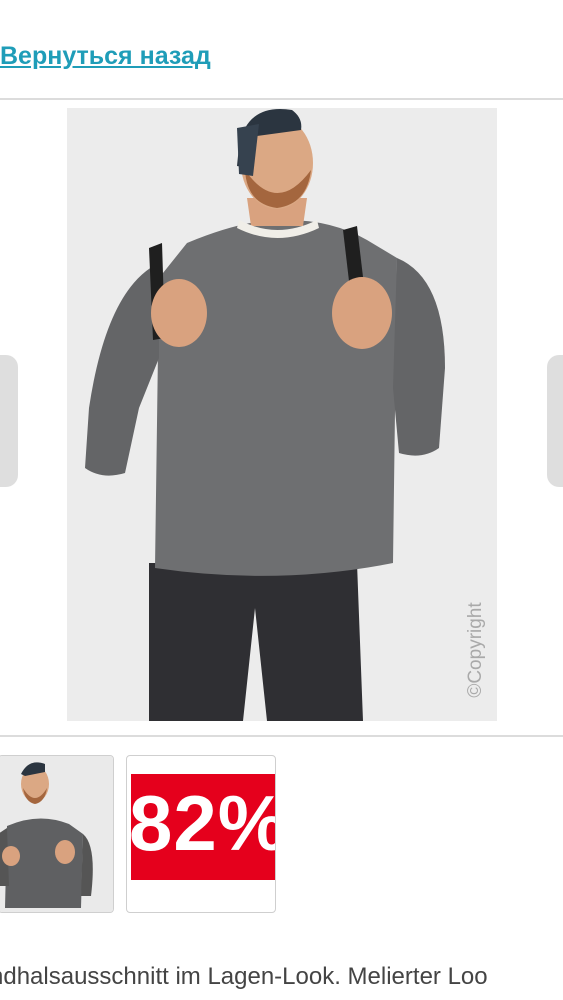  I want to click on thumbnail-product, so click(57, 834).